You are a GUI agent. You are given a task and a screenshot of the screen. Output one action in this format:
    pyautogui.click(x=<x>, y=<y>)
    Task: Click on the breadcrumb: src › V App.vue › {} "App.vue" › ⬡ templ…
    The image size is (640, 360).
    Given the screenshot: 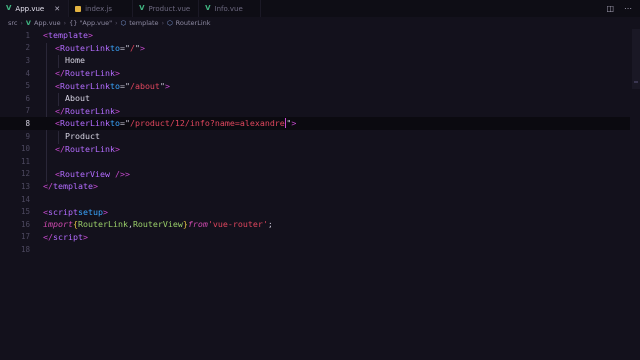 What is the action you would take?
    pyautogui.click(x=320, y=23)
    